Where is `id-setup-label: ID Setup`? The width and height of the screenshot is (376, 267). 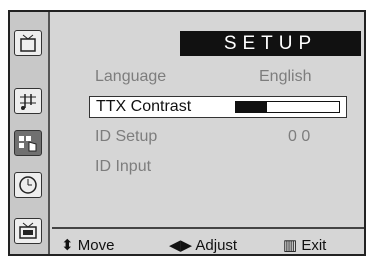 id-setup-label: ID Setup is located at coordinates (126, 137).